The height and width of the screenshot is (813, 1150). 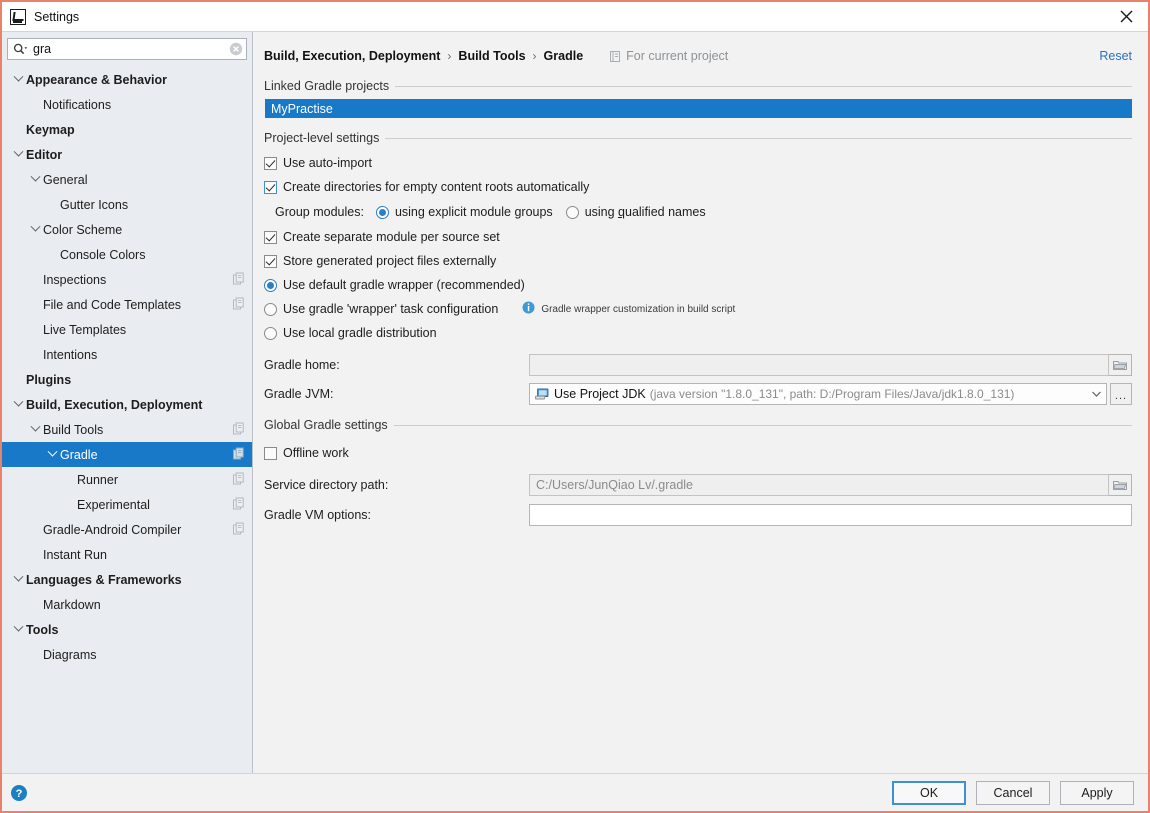 I want to click on sidebar-item-runner: Runner, so click(x=127, y=479).